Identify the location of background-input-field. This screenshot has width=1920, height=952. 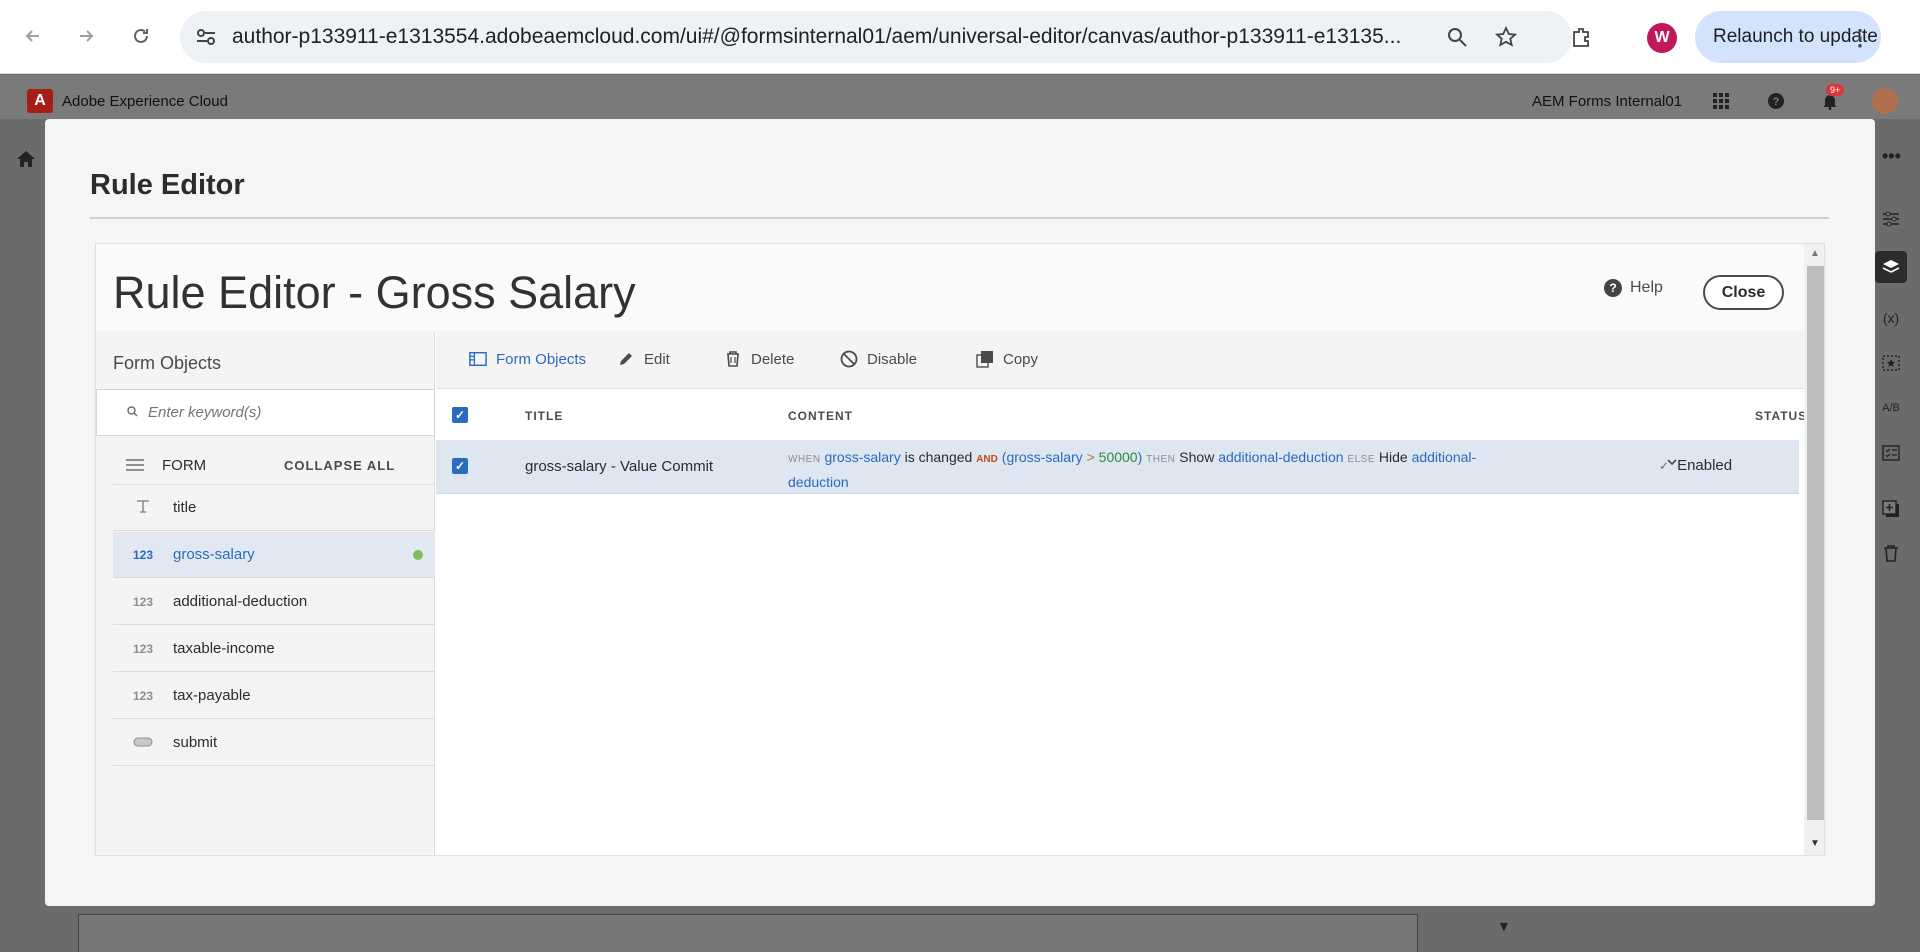
(748, 933).